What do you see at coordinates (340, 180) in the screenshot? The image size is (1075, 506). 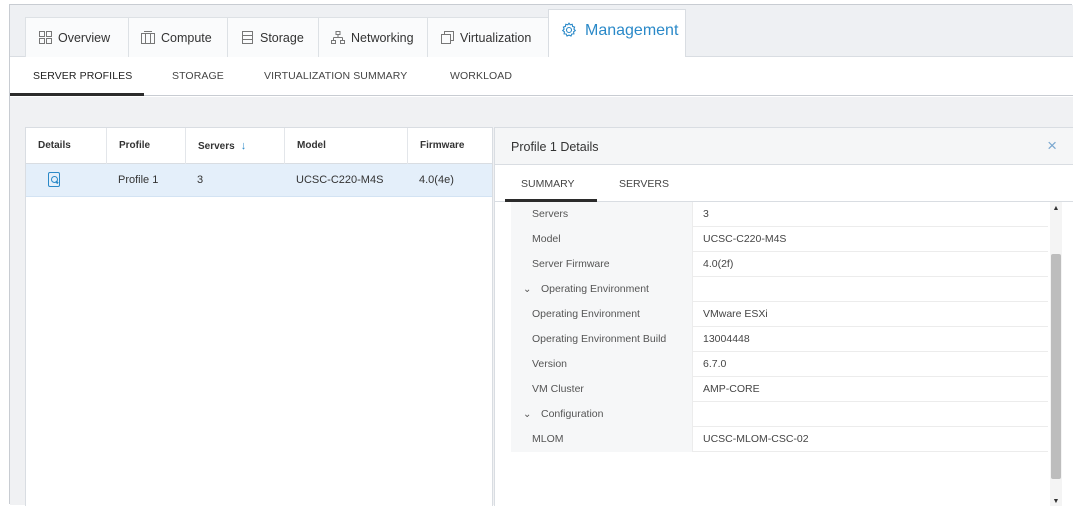 I see `model-cell: UCSC-C220-M4S` at bounding box center [340, 180].